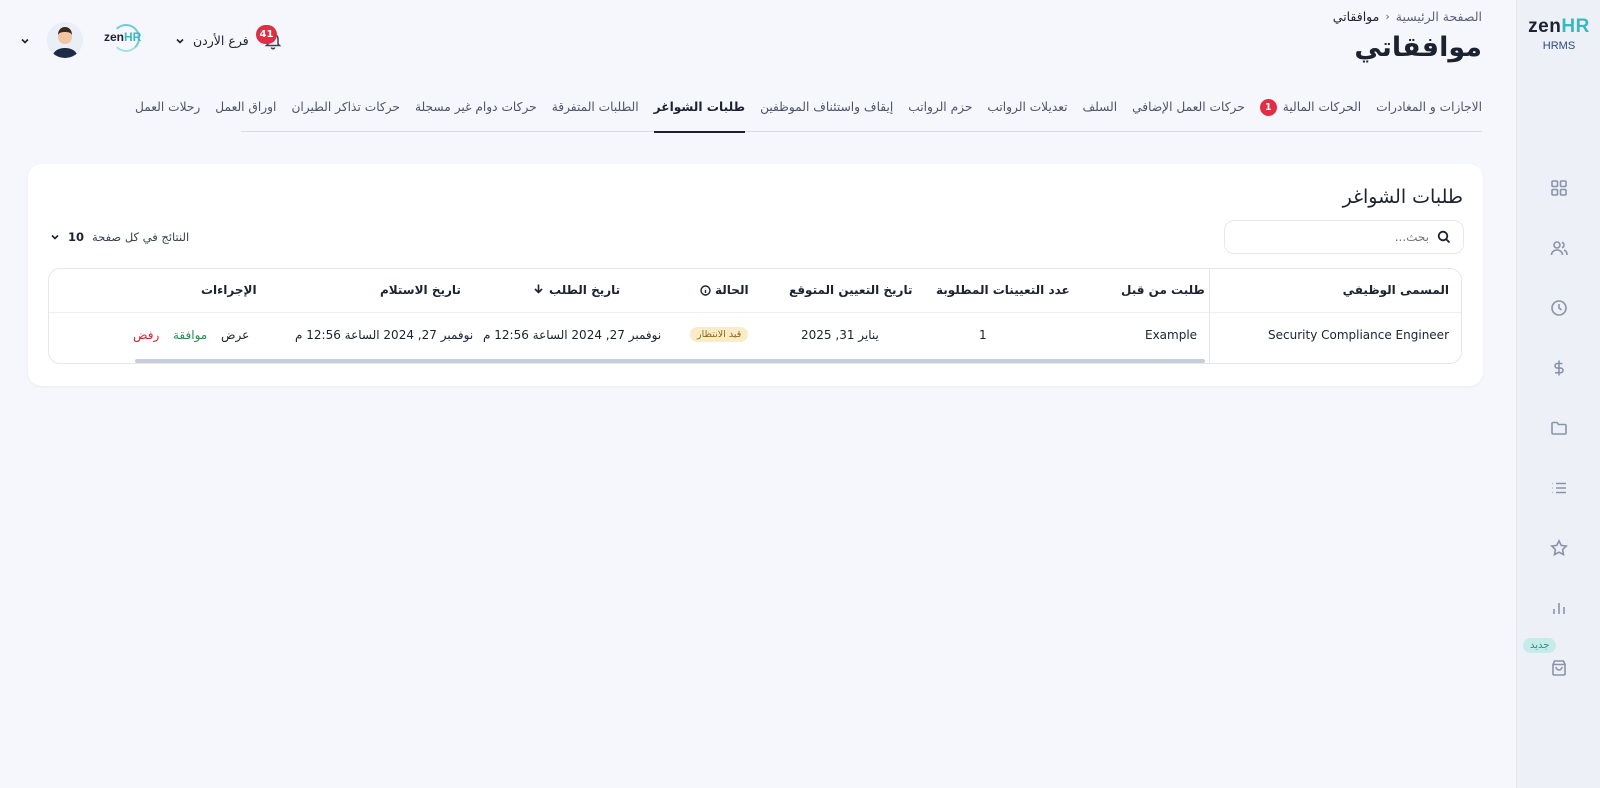 Image resolution: width=1600 pixels, height=788 pixels. I want to click on tab-suspension: إيقاف واستئناف الموظفين, so click(826, 114).